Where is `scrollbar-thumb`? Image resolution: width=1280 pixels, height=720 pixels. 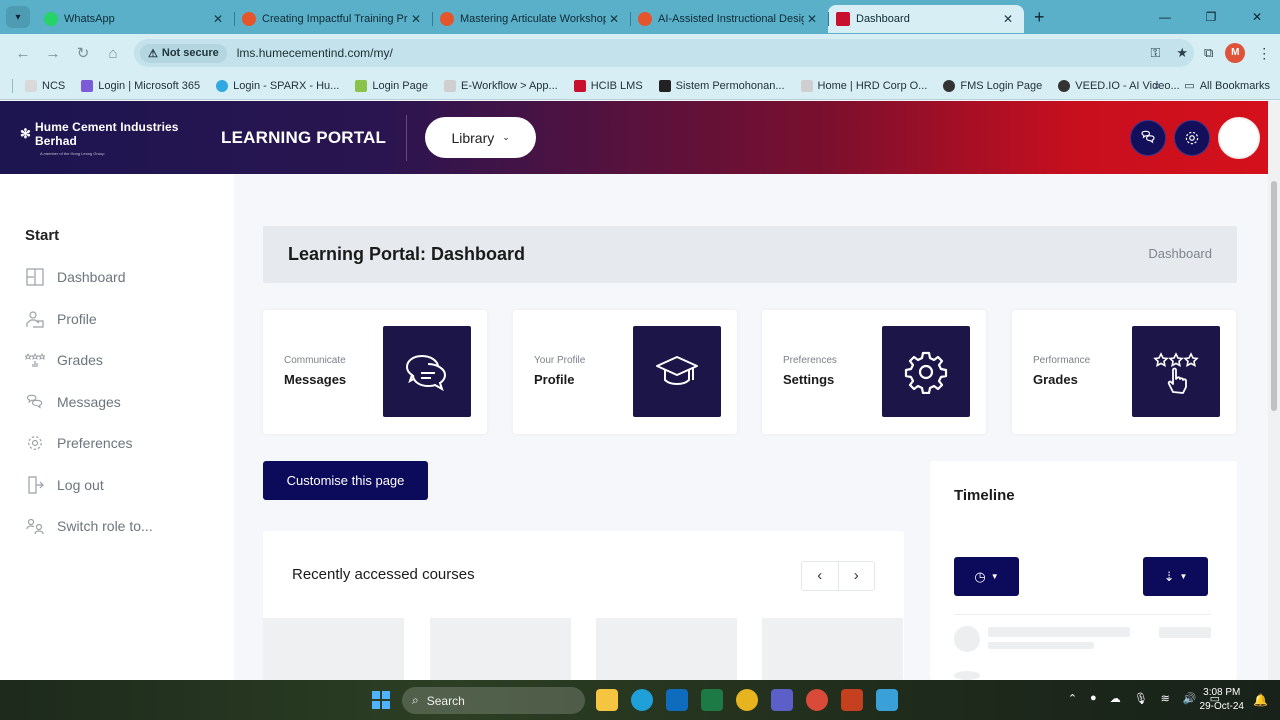 scrollbar-thumb is located at coordinates (1274, 296).